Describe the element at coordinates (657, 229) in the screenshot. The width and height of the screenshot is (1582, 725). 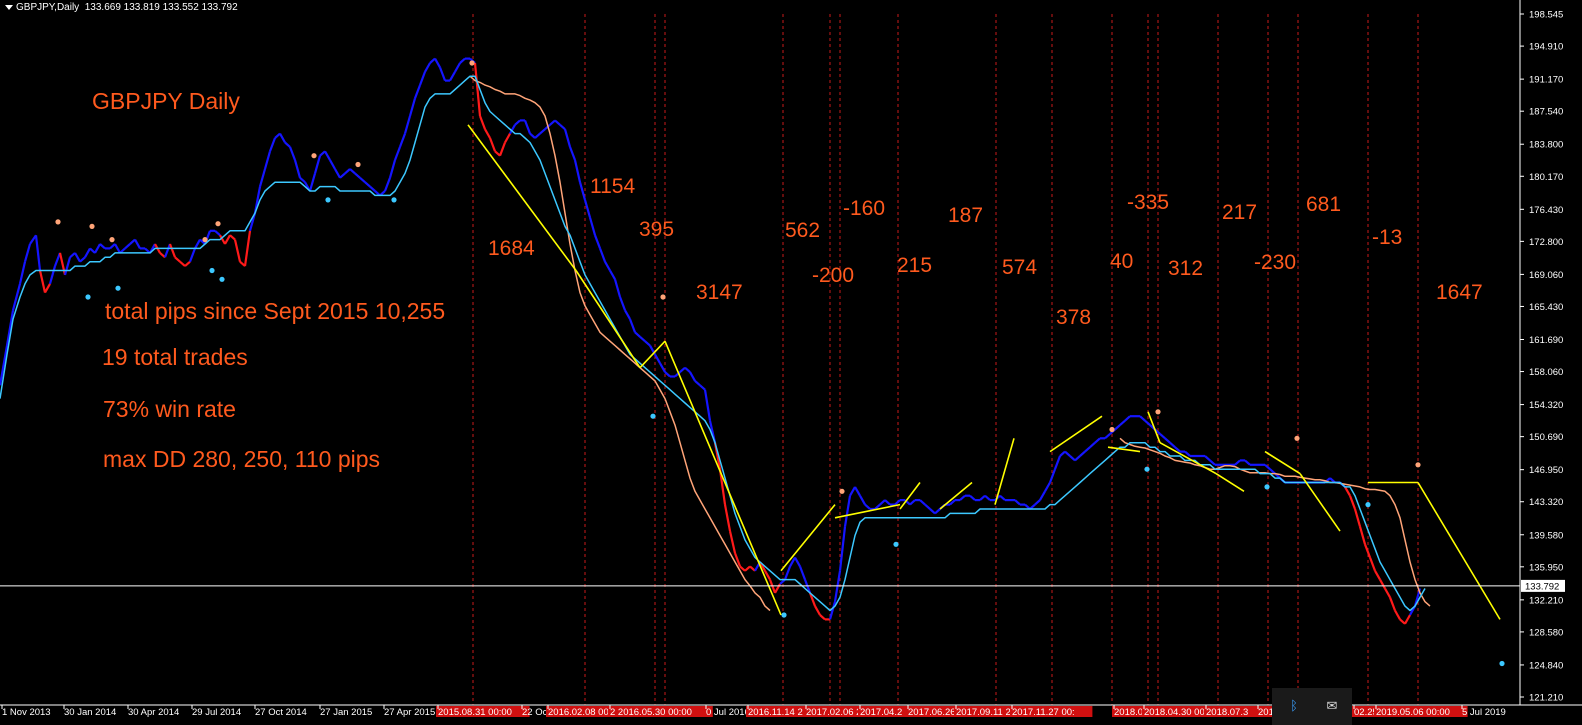
I see `trade-label: 395` at that location.